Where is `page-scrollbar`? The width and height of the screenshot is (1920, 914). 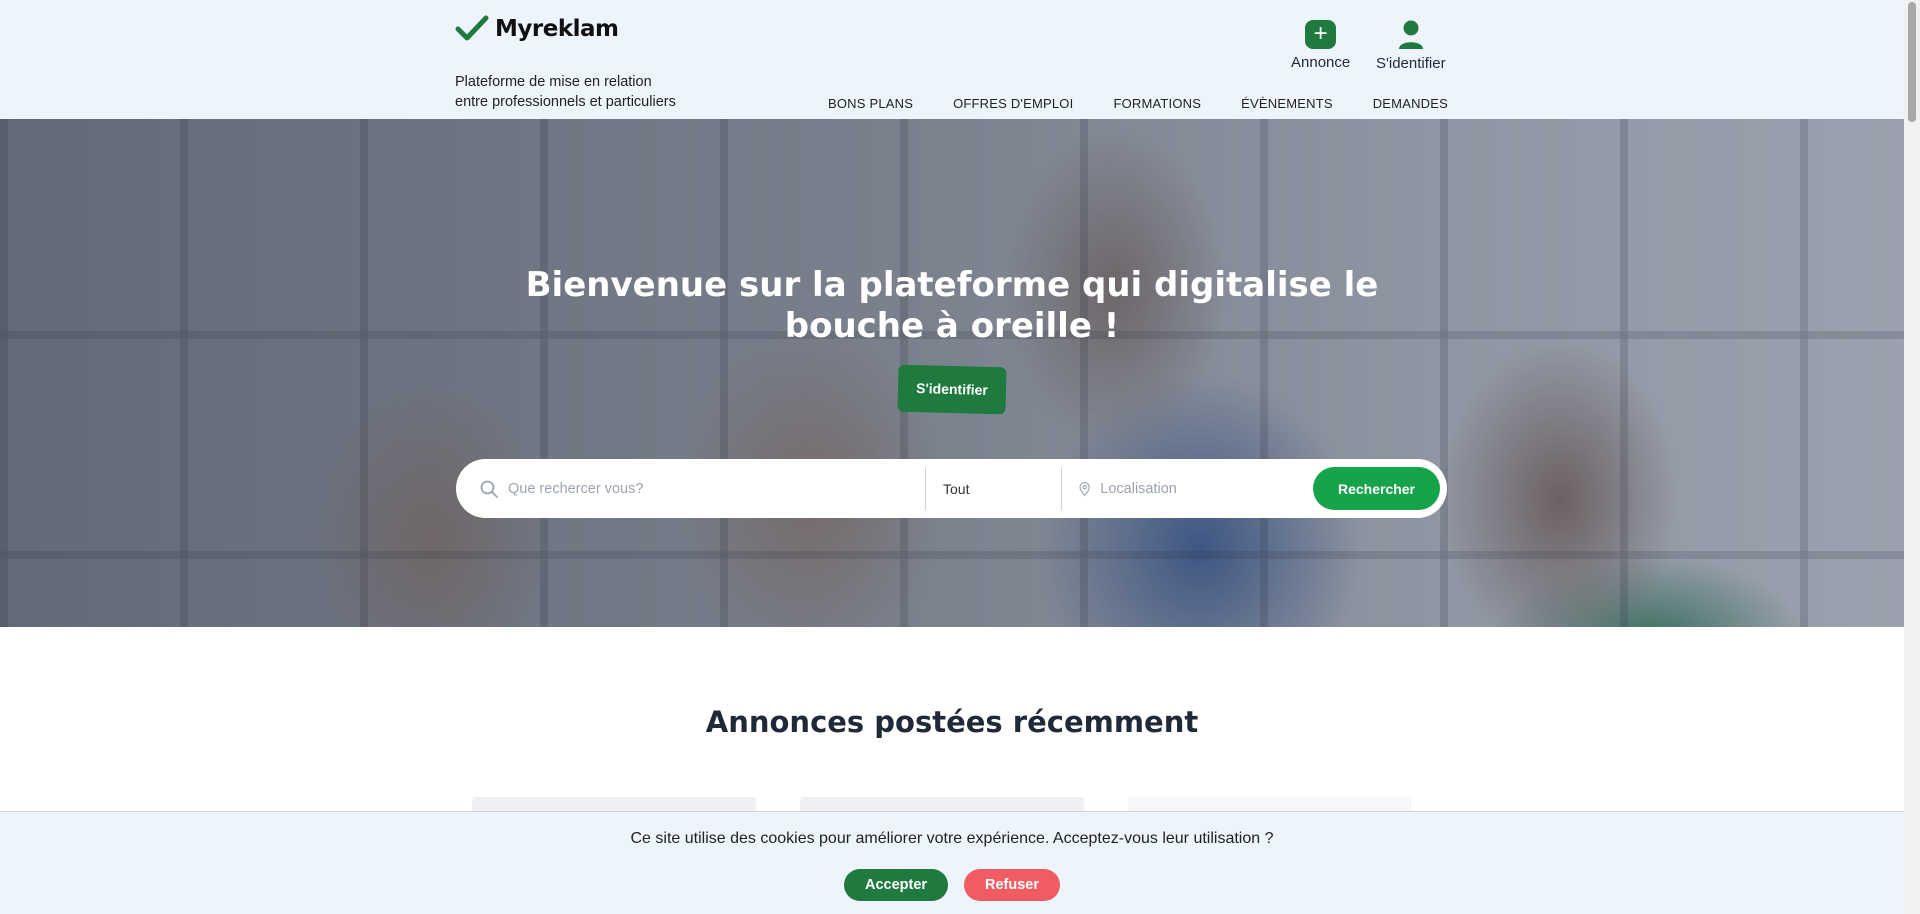
page-scrollbar is located at coordinates (1912, 457).